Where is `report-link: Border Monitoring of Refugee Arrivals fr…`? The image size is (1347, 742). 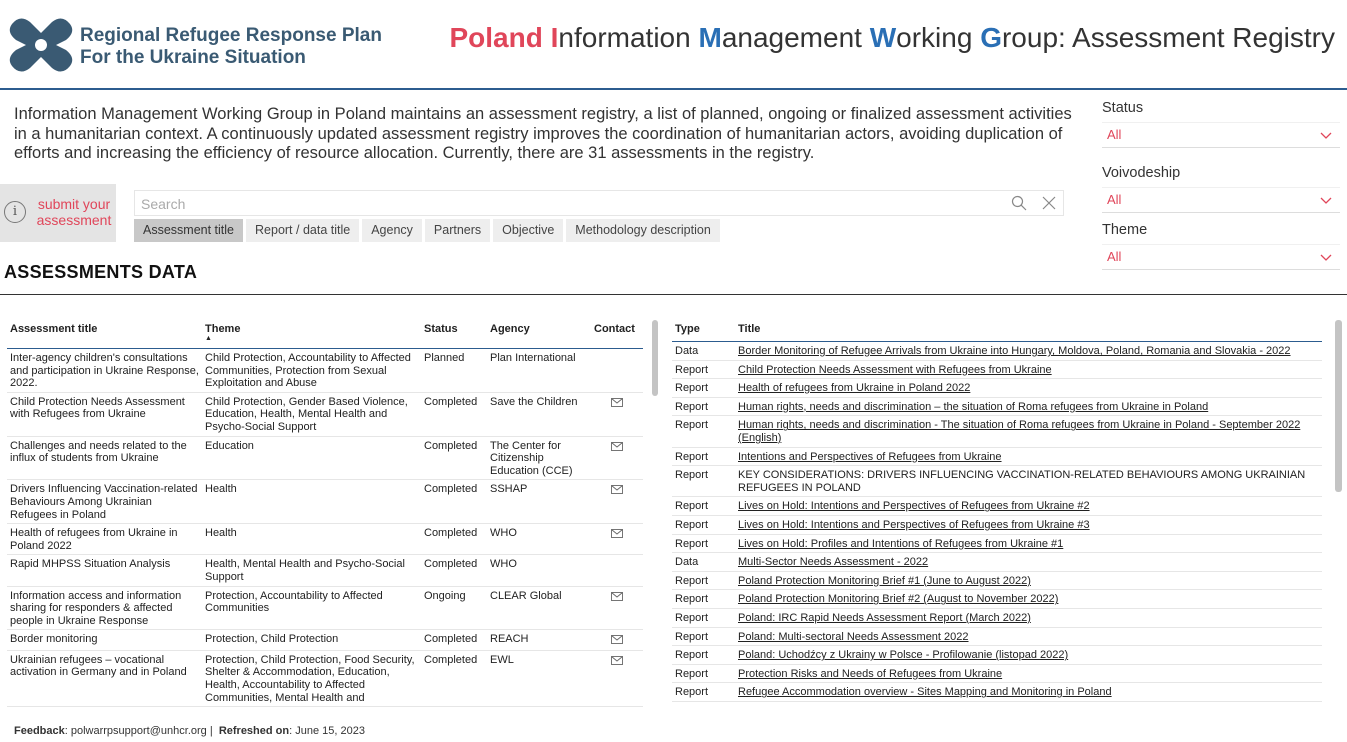
report-link: Border Monitoring of Refugee Arrivals fr… is located at coordinates (1028, 351).